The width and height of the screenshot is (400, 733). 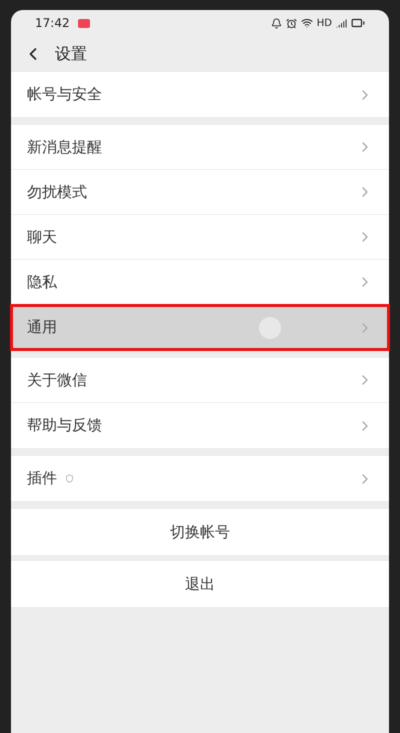 What do you see at coordinates (52, 23) in the screenshot?
I see `time-text: 17:42` at bounding box center [52, 23].